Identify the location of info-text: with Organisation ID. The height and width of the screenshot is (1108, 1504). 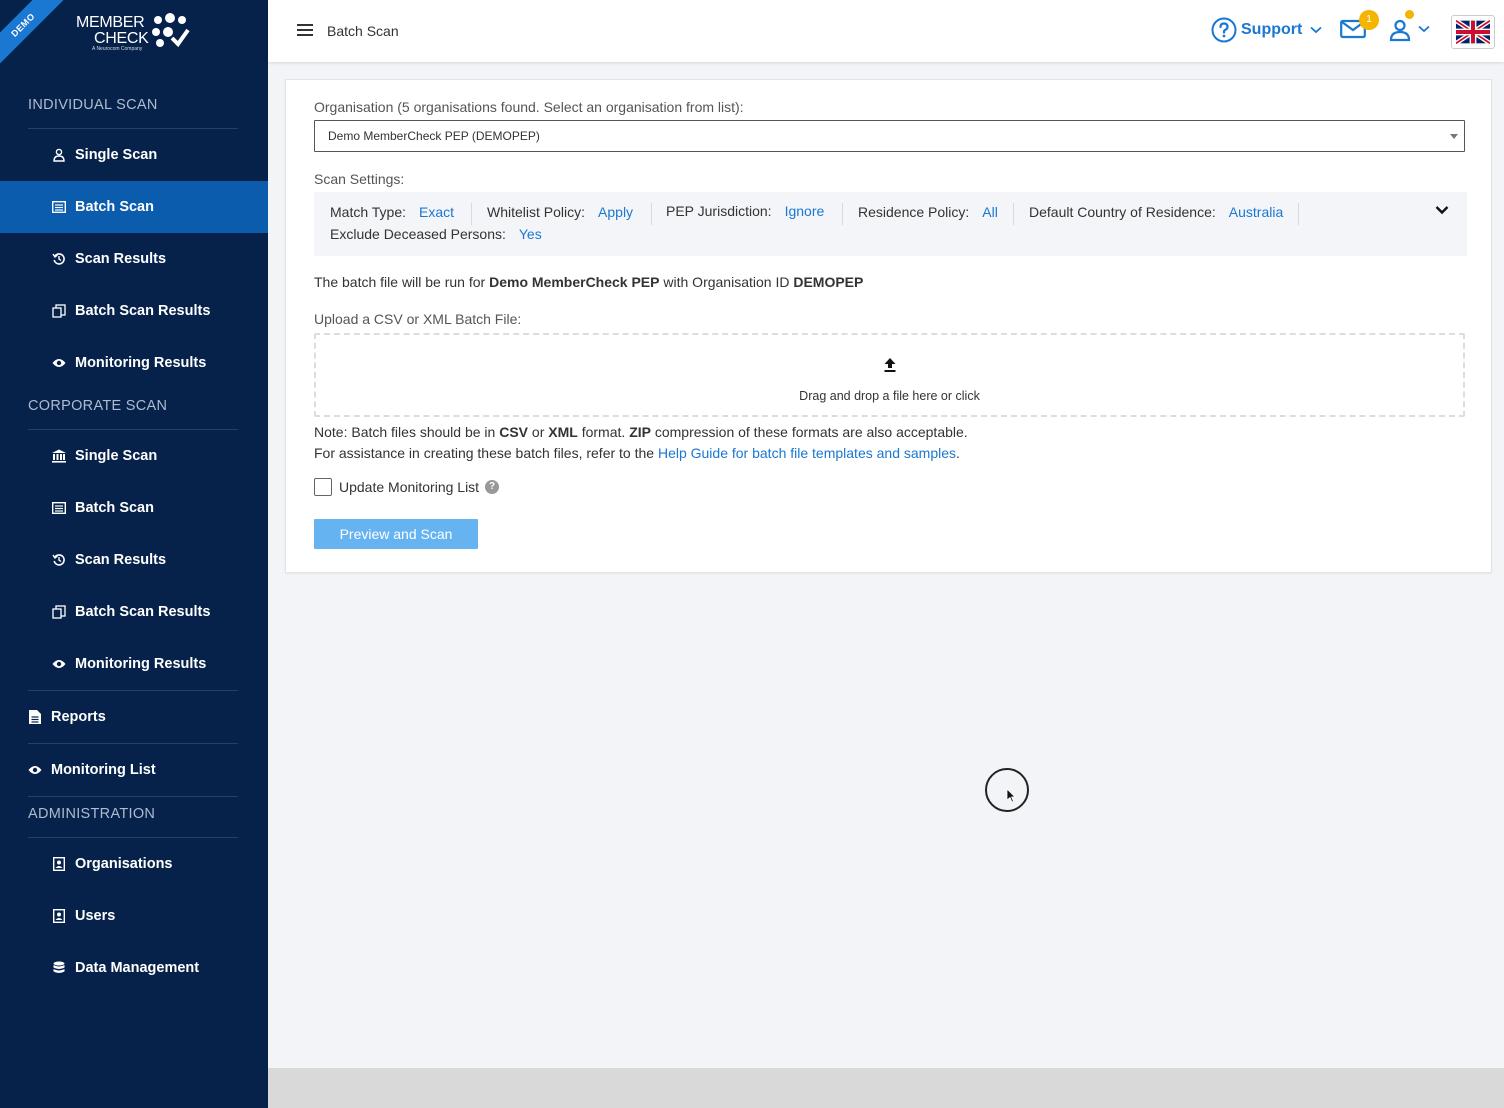
(726, 282).